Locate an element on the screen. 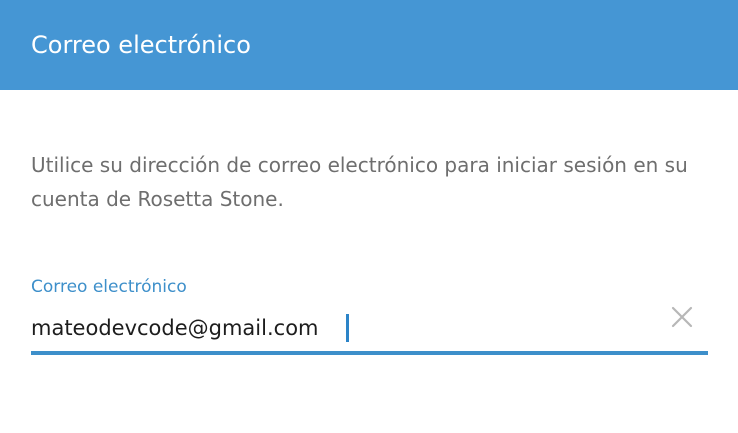  email-field-label: Correo electrónico is located at coordinates (109, 287).